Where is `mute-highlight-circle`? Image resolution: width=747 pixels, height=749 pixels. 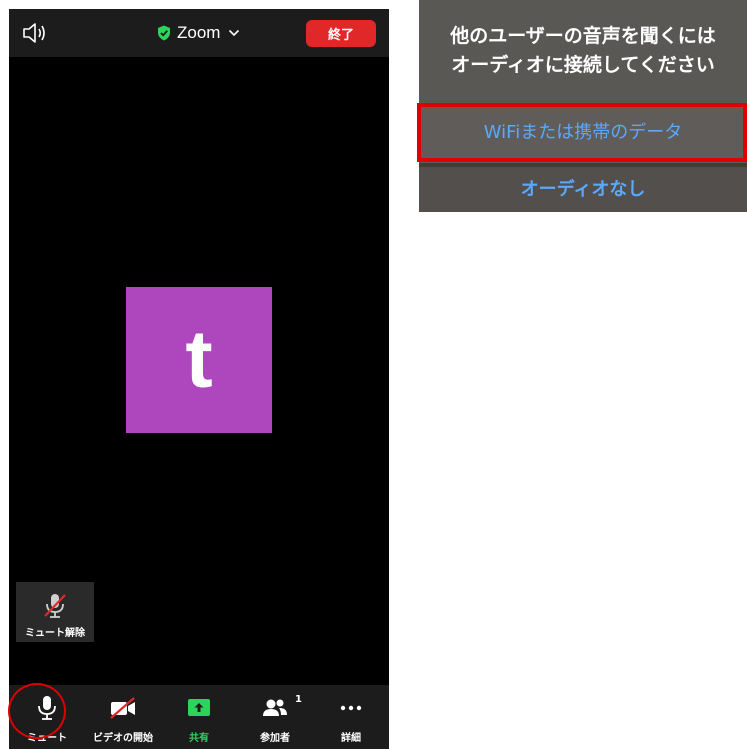
mute-highlight-circle is located at coordinates (37, 711).